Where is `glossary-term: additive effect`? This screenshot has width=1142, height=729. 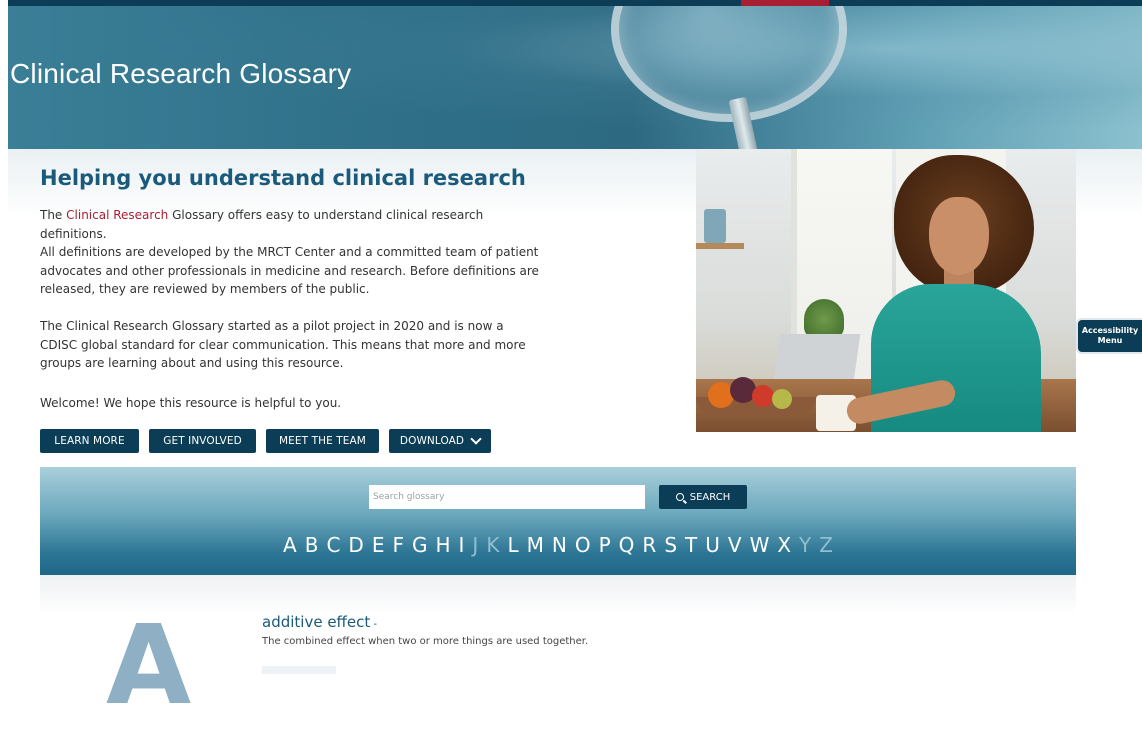 glossary-term: additive effect is located at coordinates (316, 622).